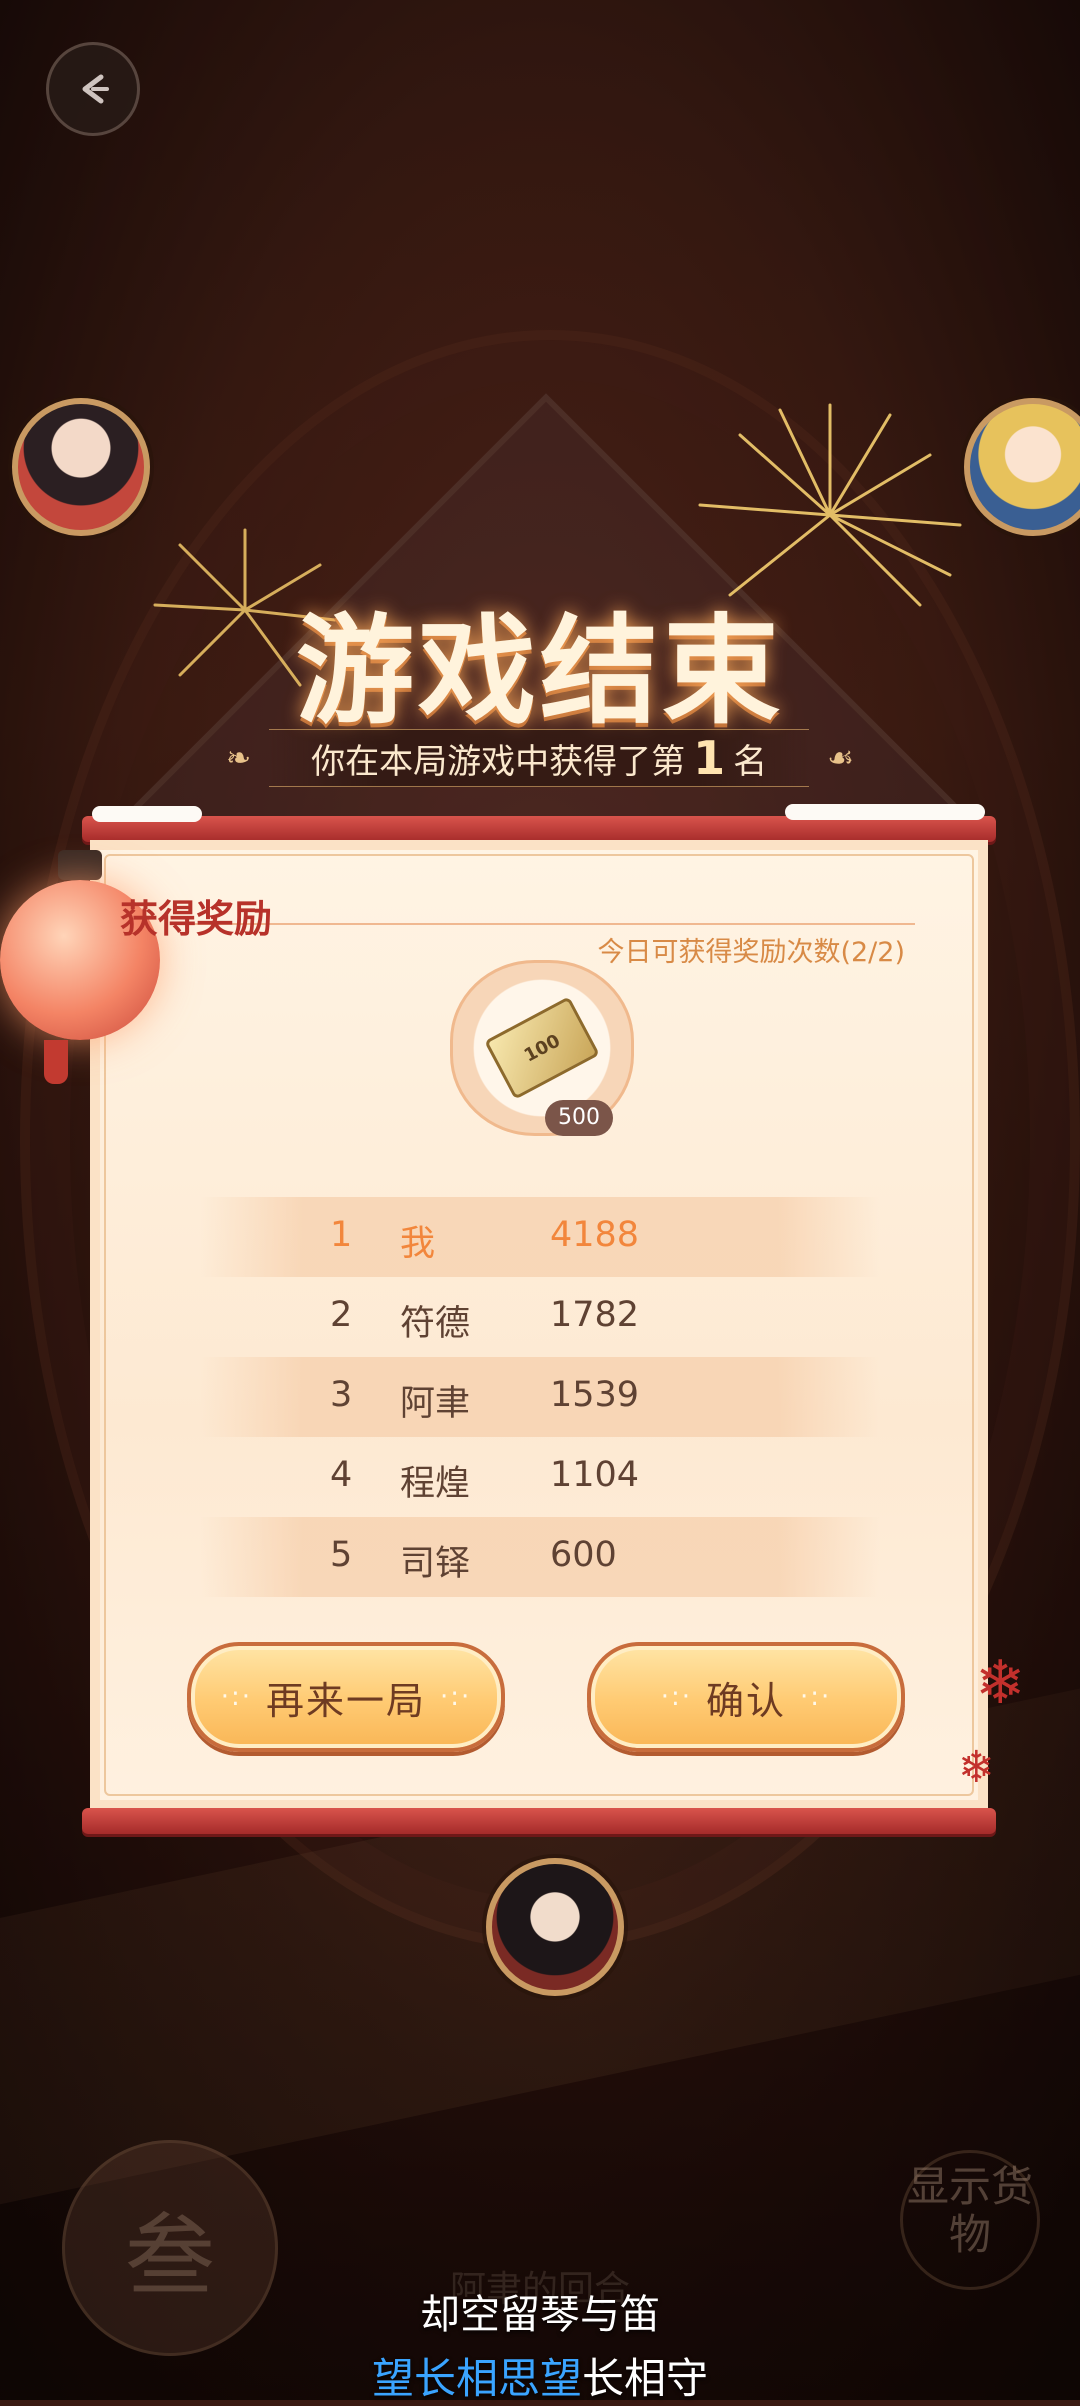 This screenshot has height=2406, width=1080. Describe the element at coordinates (80, 865) in the screenshot. I see `lantern-cap` at that location.